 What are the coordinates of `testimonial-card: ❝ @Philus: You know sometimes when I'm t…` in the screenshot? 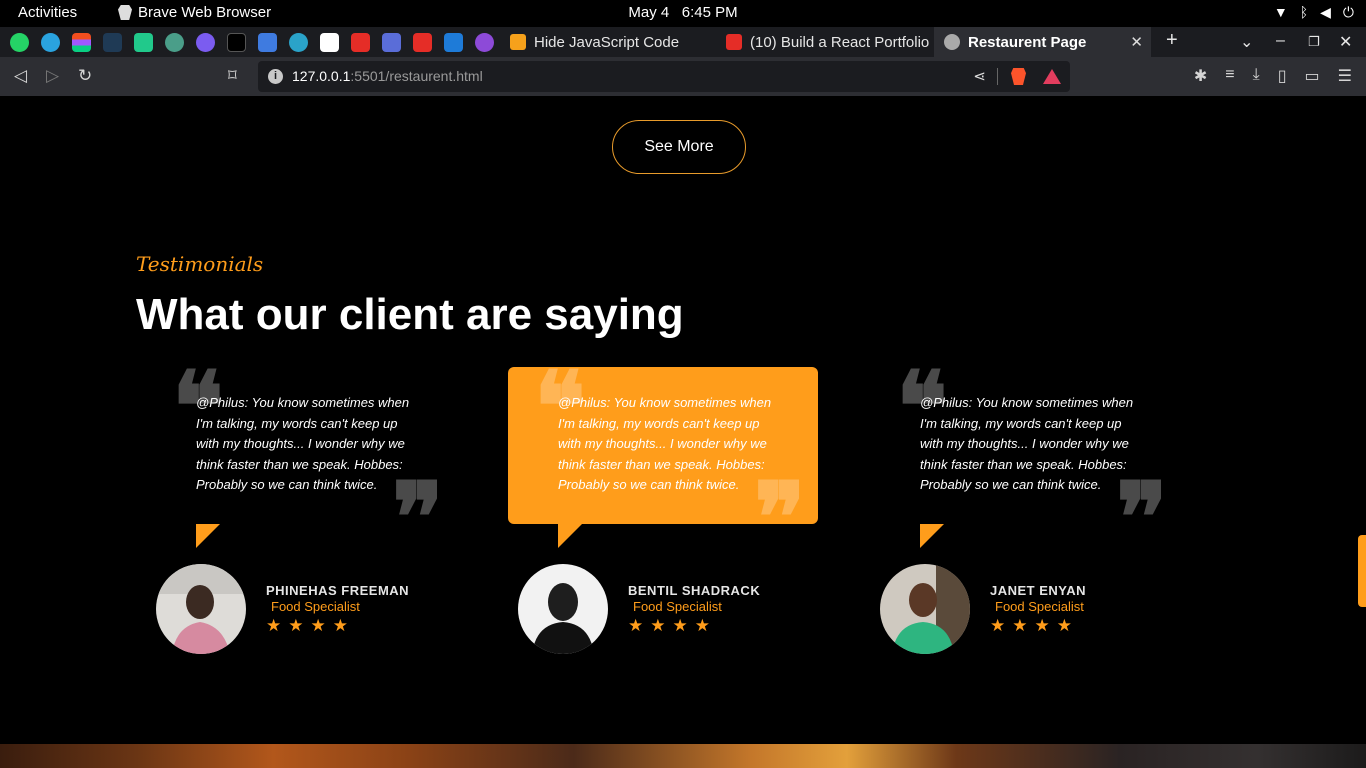 It's located at (301, 513).